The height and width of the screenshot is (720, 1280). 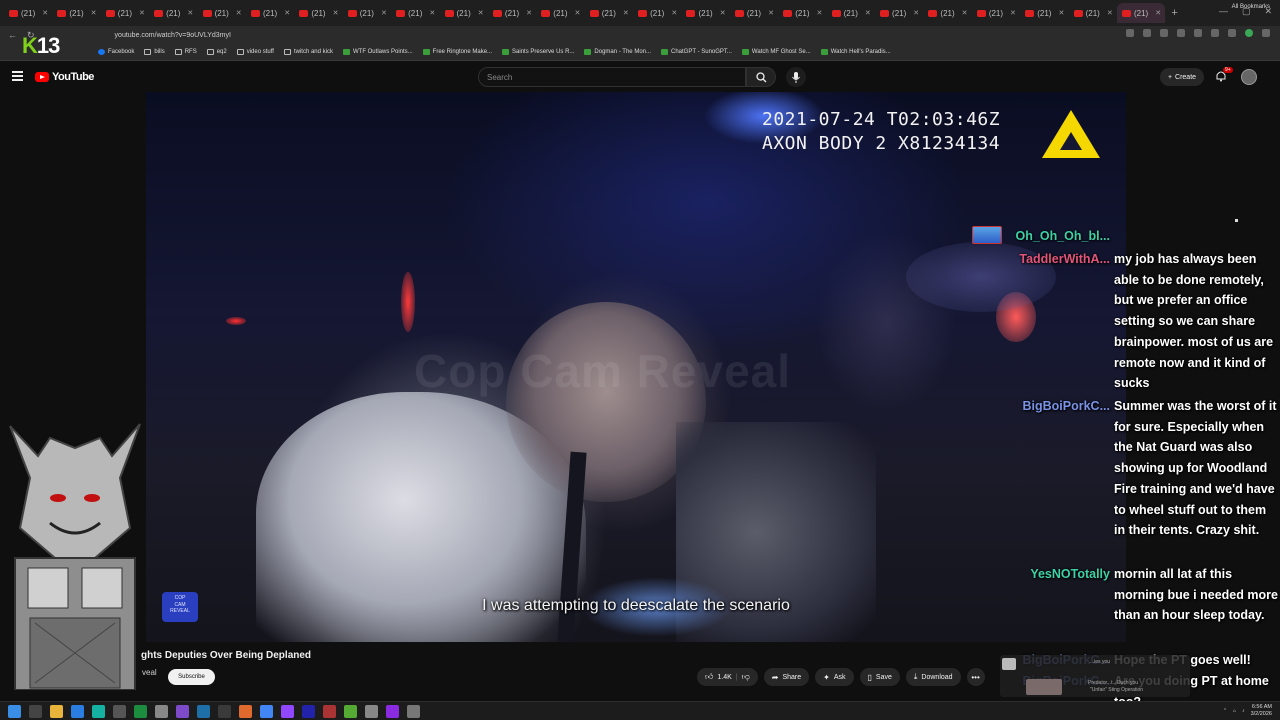 I want to click on ask-button: ✦ Ask, so click(x=834, y=677).